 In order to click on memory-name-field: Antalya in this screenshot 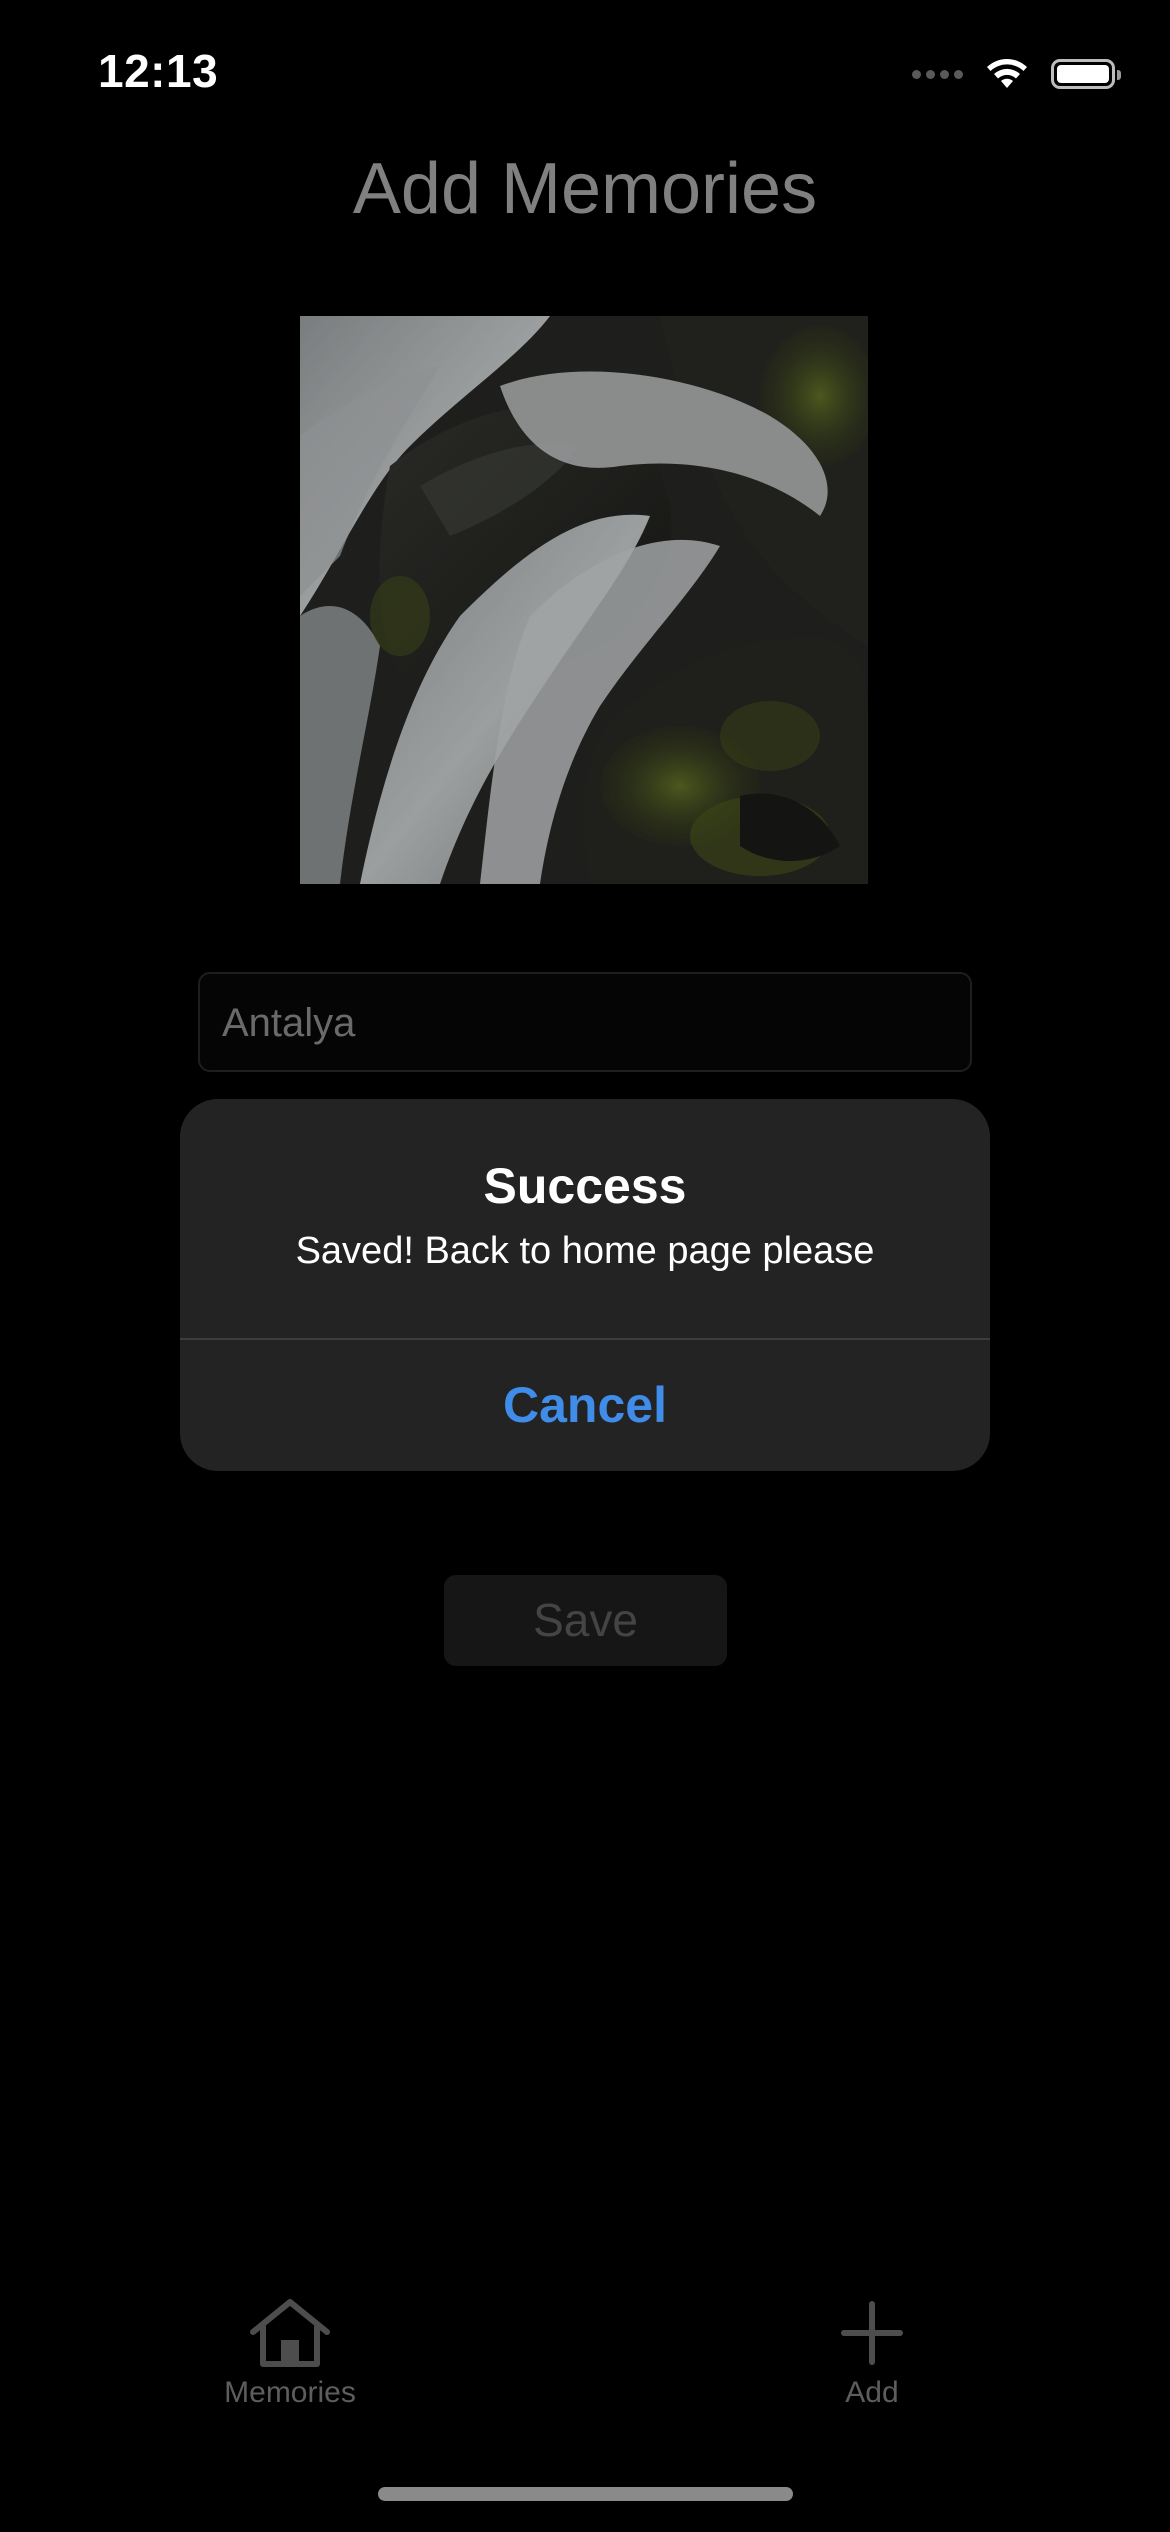, I will do `click(585, 1022)`.